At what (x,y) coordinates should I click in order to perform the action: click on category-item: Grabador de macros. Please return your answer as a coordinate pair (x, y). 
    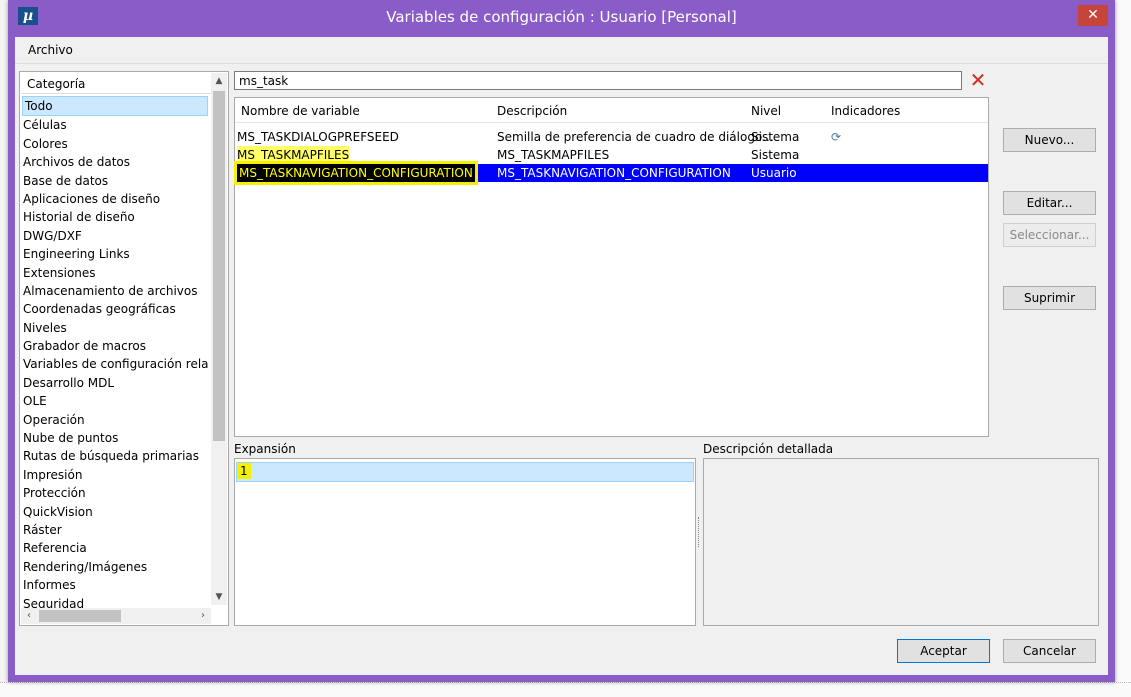
    Looking at the image, I should click on (115, 346).